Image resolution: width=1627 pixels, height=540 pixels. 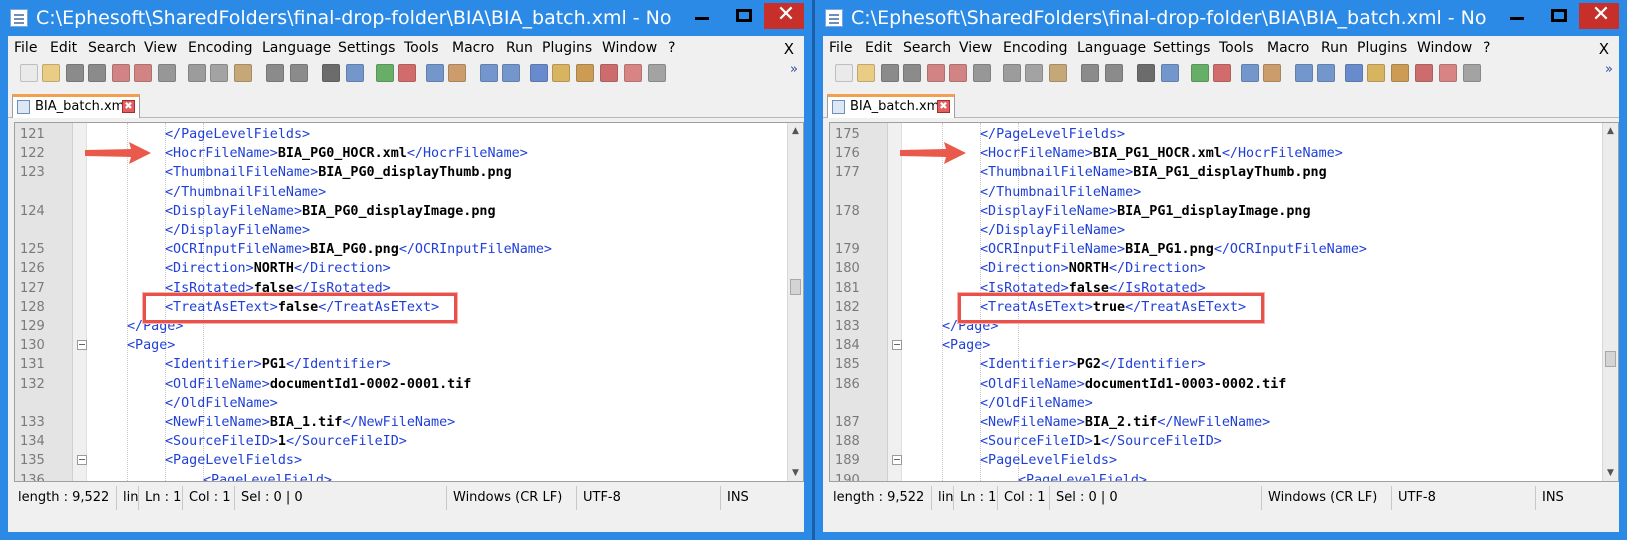 I want to click on notepad-app-icon, so click(x=834, y=18).